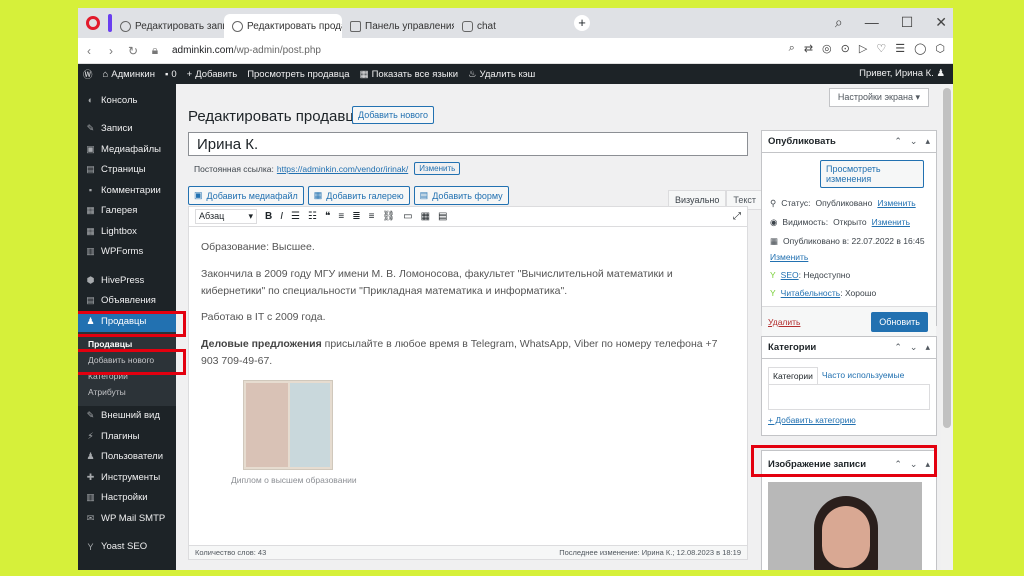 The image size is (1024, 576). What do you see at coordinates (342, 169) in the screenshot?
I see `permalink-link: https://adminkin.com/vendor/irinak/` at bounding box center [342, 169].